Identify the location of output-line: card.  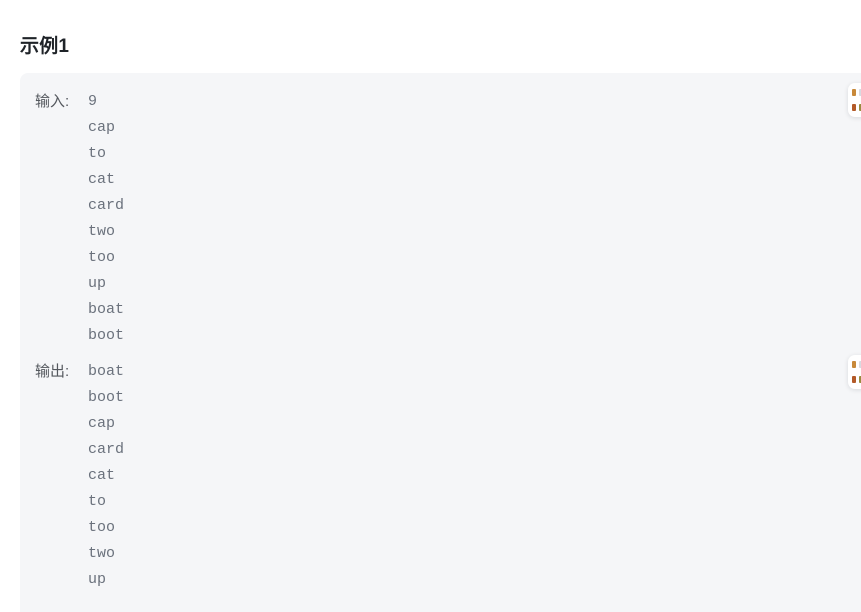
(106, 449).